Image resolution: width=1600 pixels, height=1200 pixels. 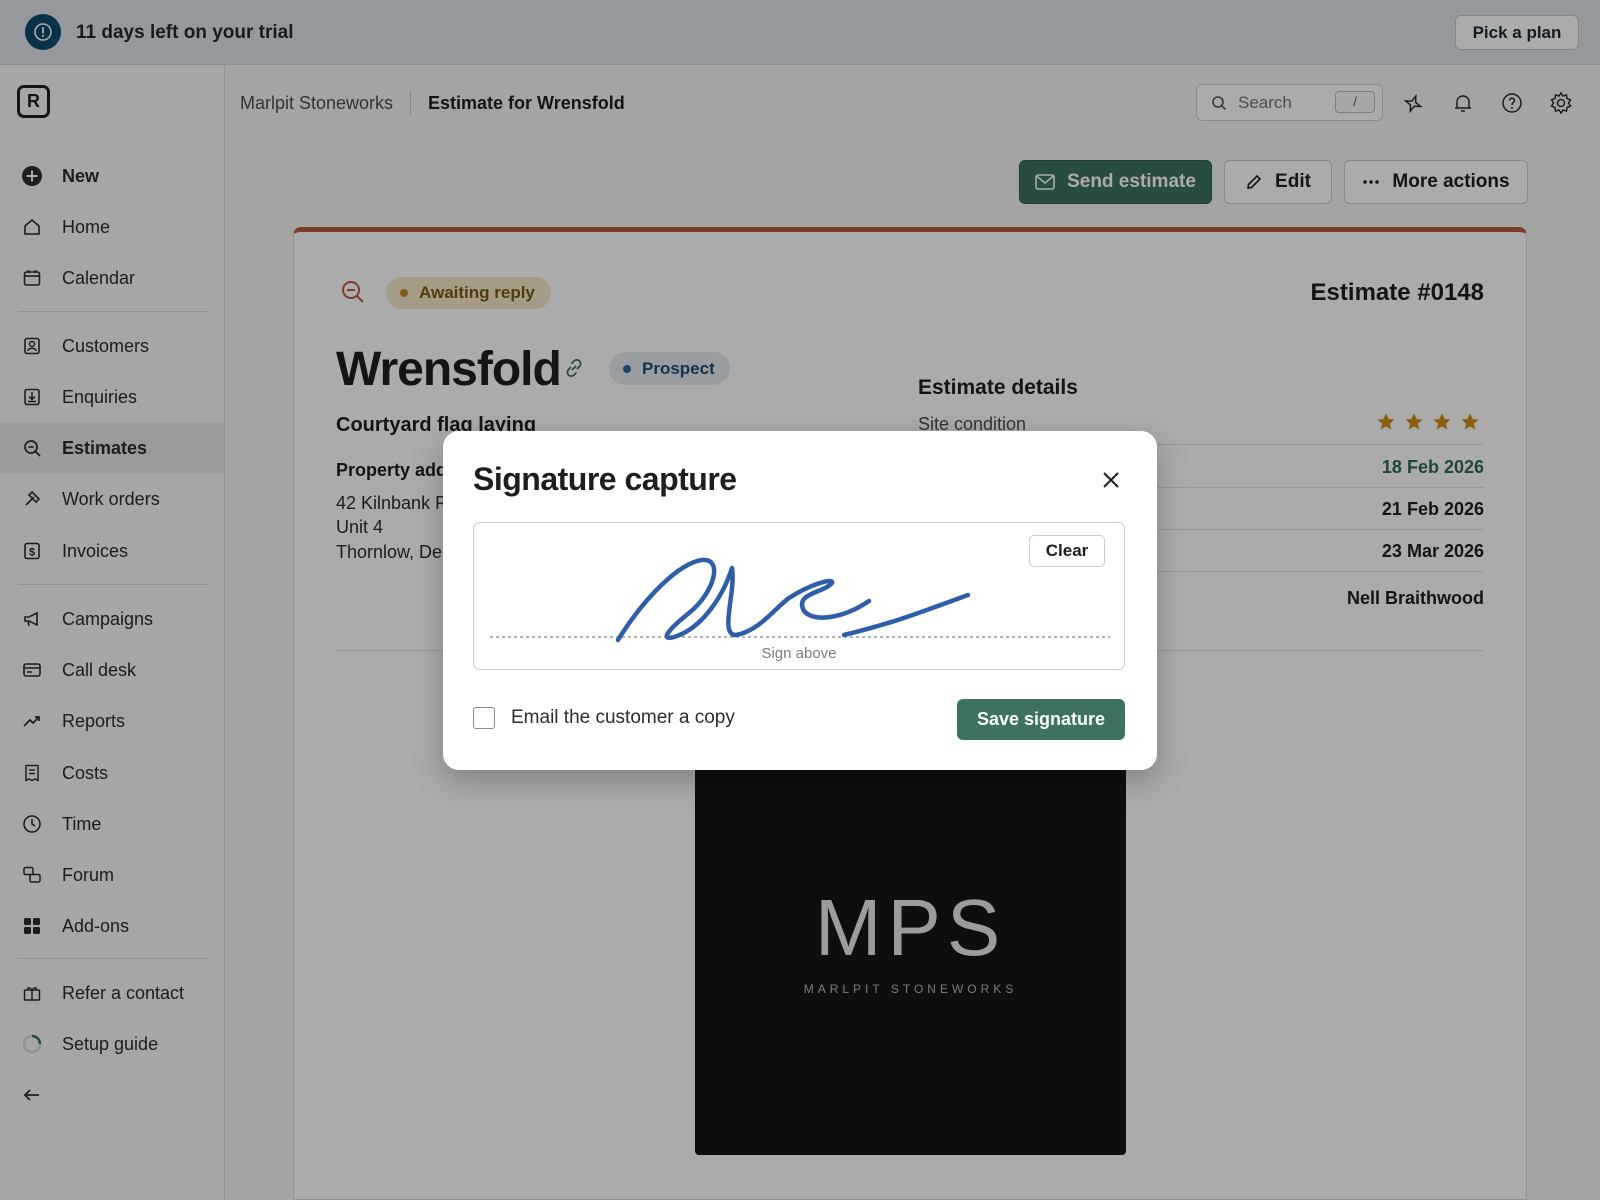 What do you see at coordinates (799, 596) in the screenshot?
I see `signature-pad: Clear Sign above` at bounding box center [799, 596].